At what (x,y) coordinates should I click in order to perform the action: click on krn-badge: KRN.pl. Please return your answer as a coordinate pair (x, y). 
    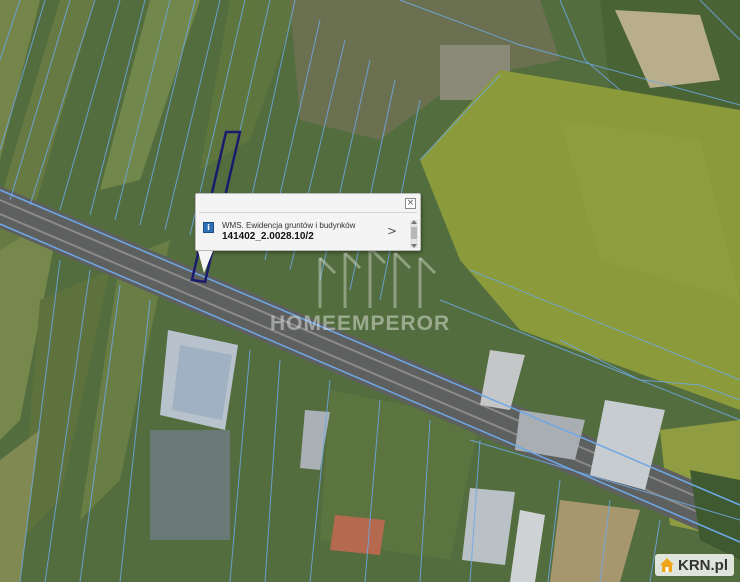
    Looking at the image, I should click on (694, 565).